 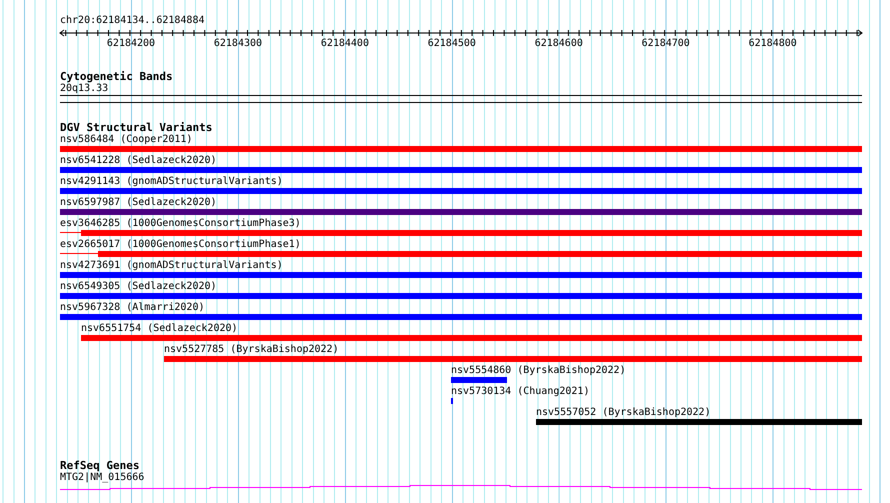 What do you see at coordinates (181, 244) in the screenshot?
I see `variant-label: esv2665017 (1000GenomesConsortiumPhase1)` at bounding box center [181, 244].